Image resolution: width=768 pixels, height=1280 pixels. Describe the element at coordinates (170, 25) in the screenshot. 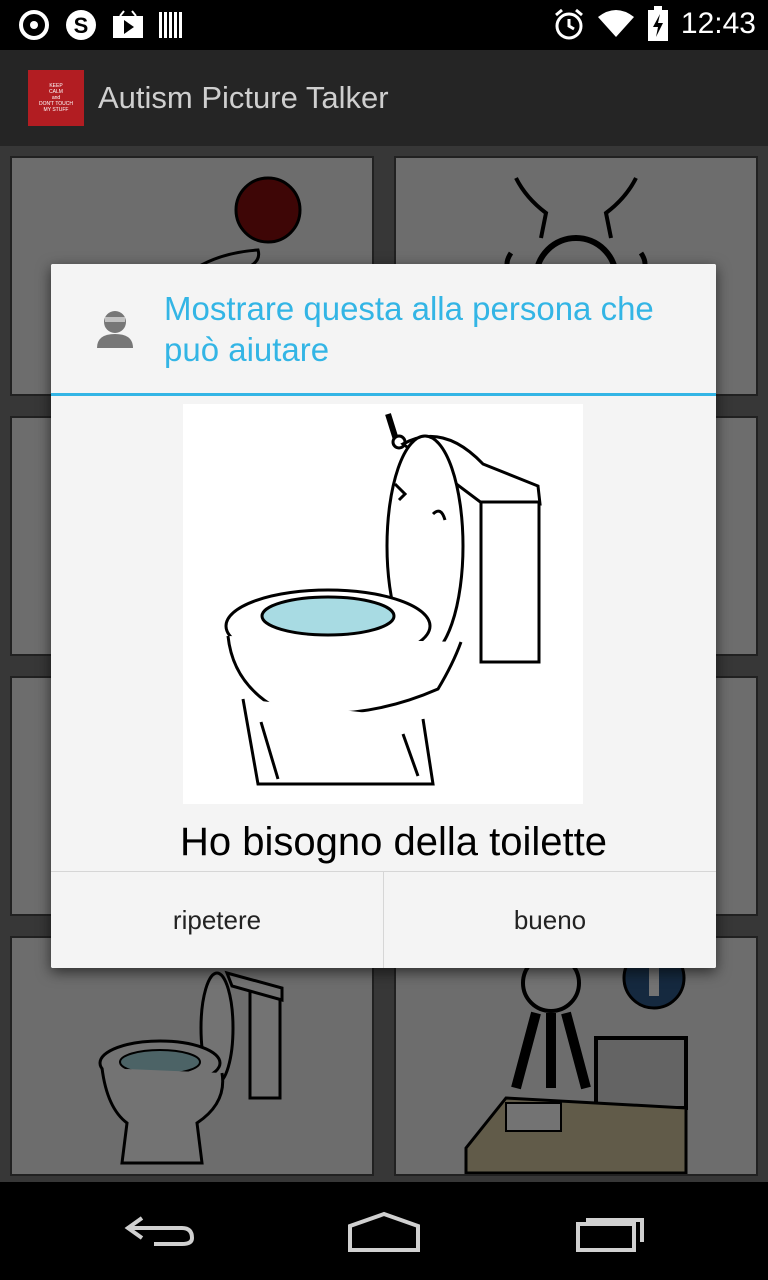

I see `barcode-icon` at that location.